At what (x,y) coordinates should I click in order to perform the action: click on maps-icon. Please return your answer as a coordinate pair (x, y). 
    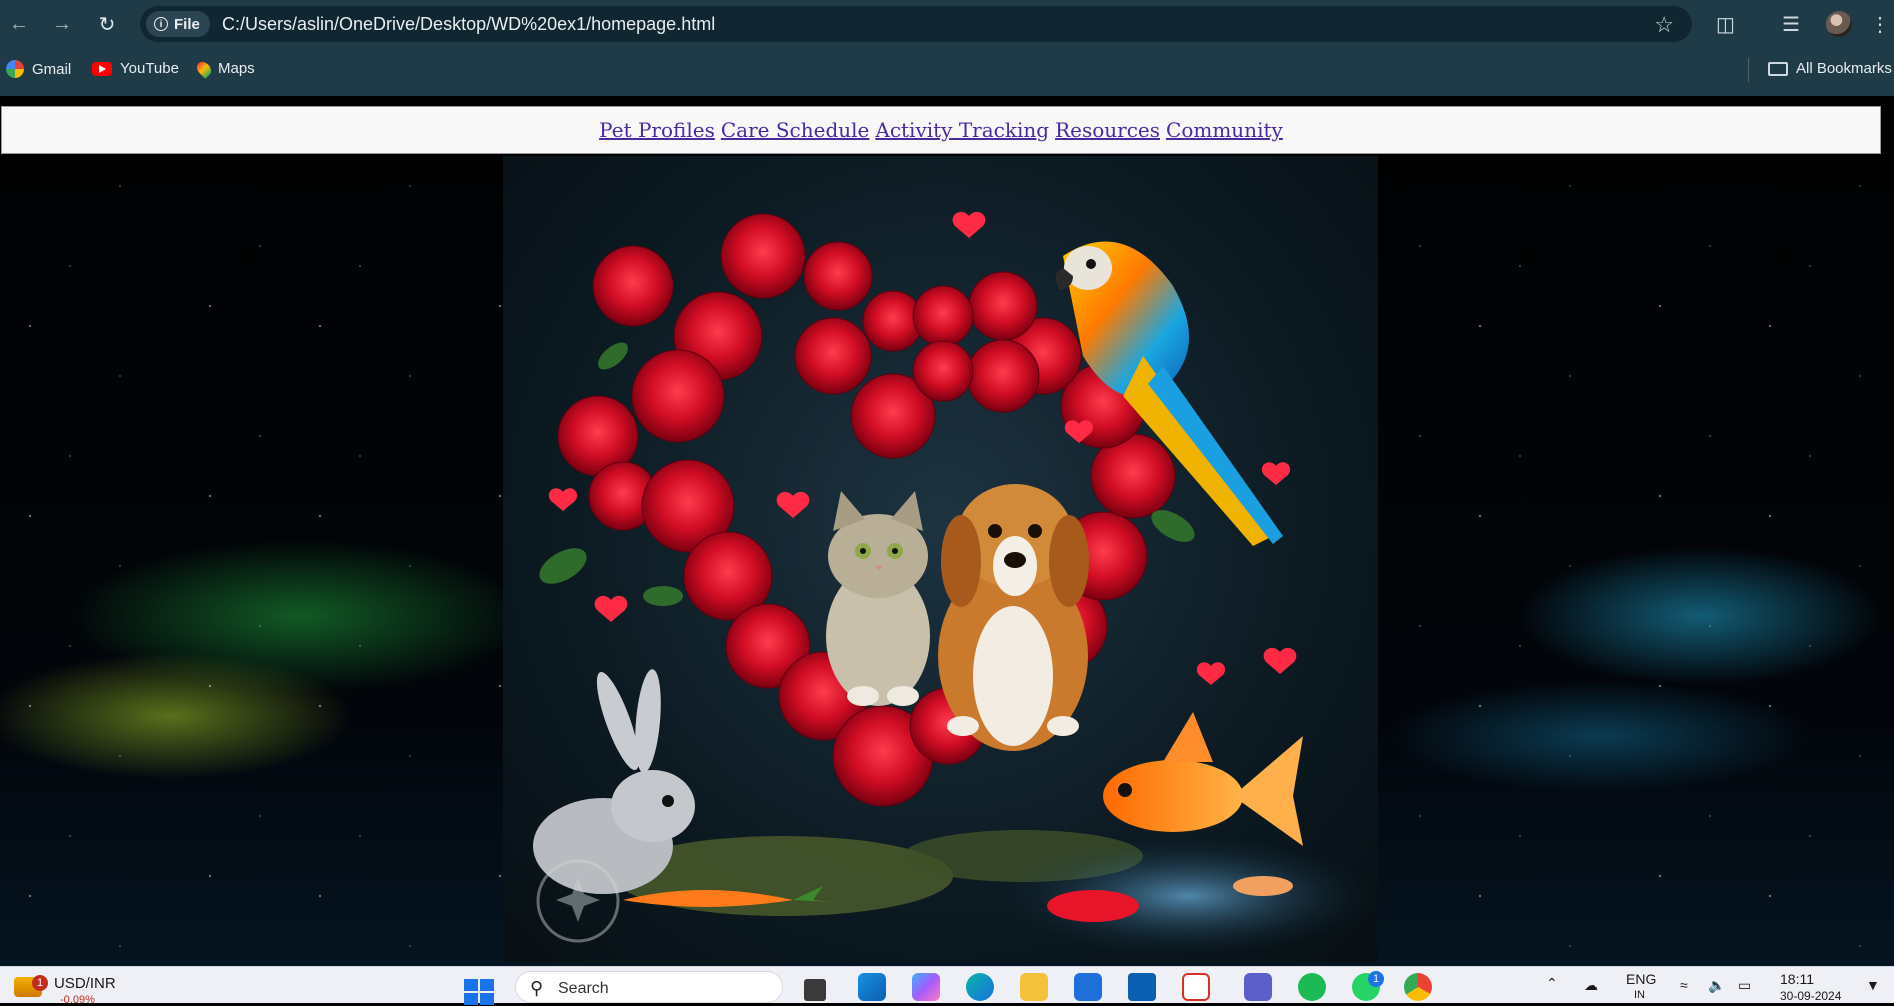
    Looking at the image, I should click on (204, 68).